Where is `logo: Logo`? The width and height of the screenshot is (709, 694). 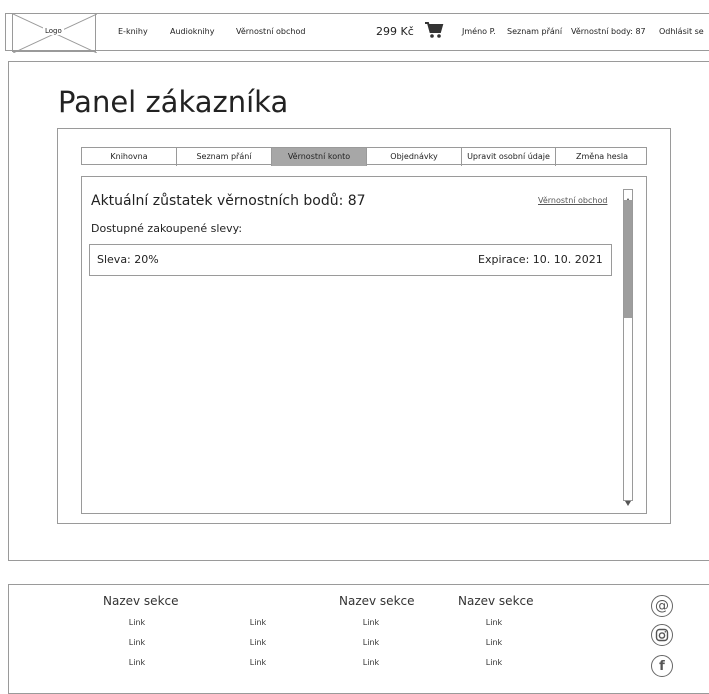
logo: Logo is located at coordinates (54, 33).